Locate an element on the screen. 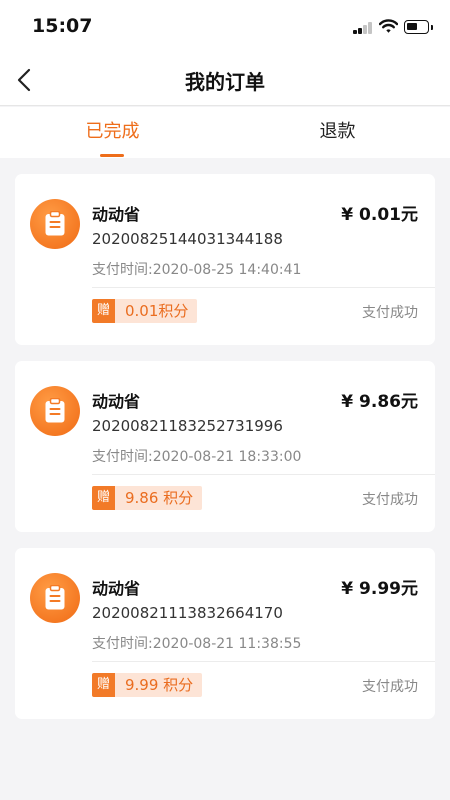 The width and height of the screenshot is (450, 800). points-badge: 赠 0.01积分 is located at coordinates (145, 311).